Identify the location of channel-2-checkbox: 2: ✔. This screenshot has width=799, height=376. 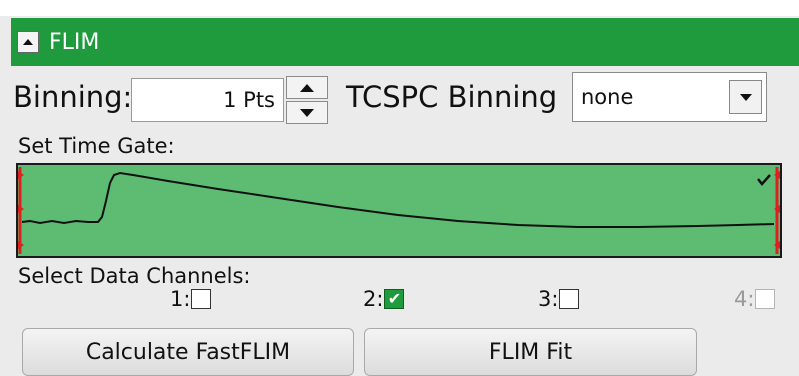
(384, 299).